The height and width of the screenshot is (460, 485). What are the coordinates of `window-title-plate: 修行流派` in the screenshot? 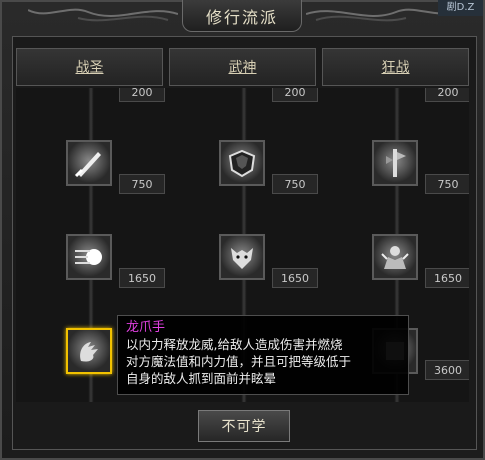 It's located at (242, 16).